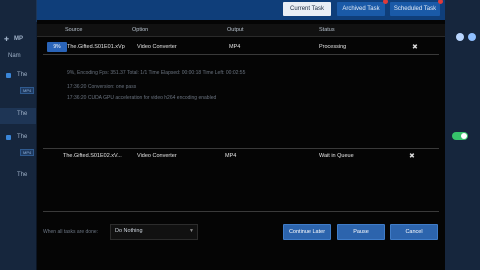 The width and height of the screenshot is (480, 270). I want to click on tab-scheduled-task: Scheduled Task, so click(416, 8).